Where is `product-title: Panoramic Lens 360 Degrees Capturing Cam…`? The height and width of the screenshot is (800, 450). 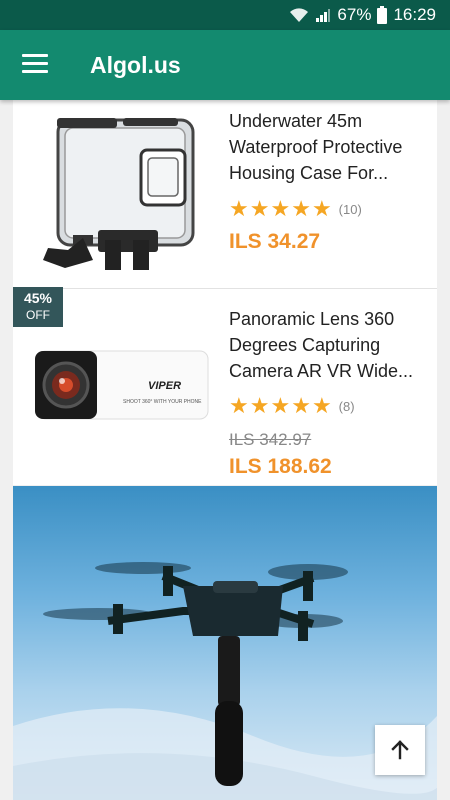
product-title: Panoramic Lens 360 Degrees Capturing Cam… is located at coordinates (329, 345).